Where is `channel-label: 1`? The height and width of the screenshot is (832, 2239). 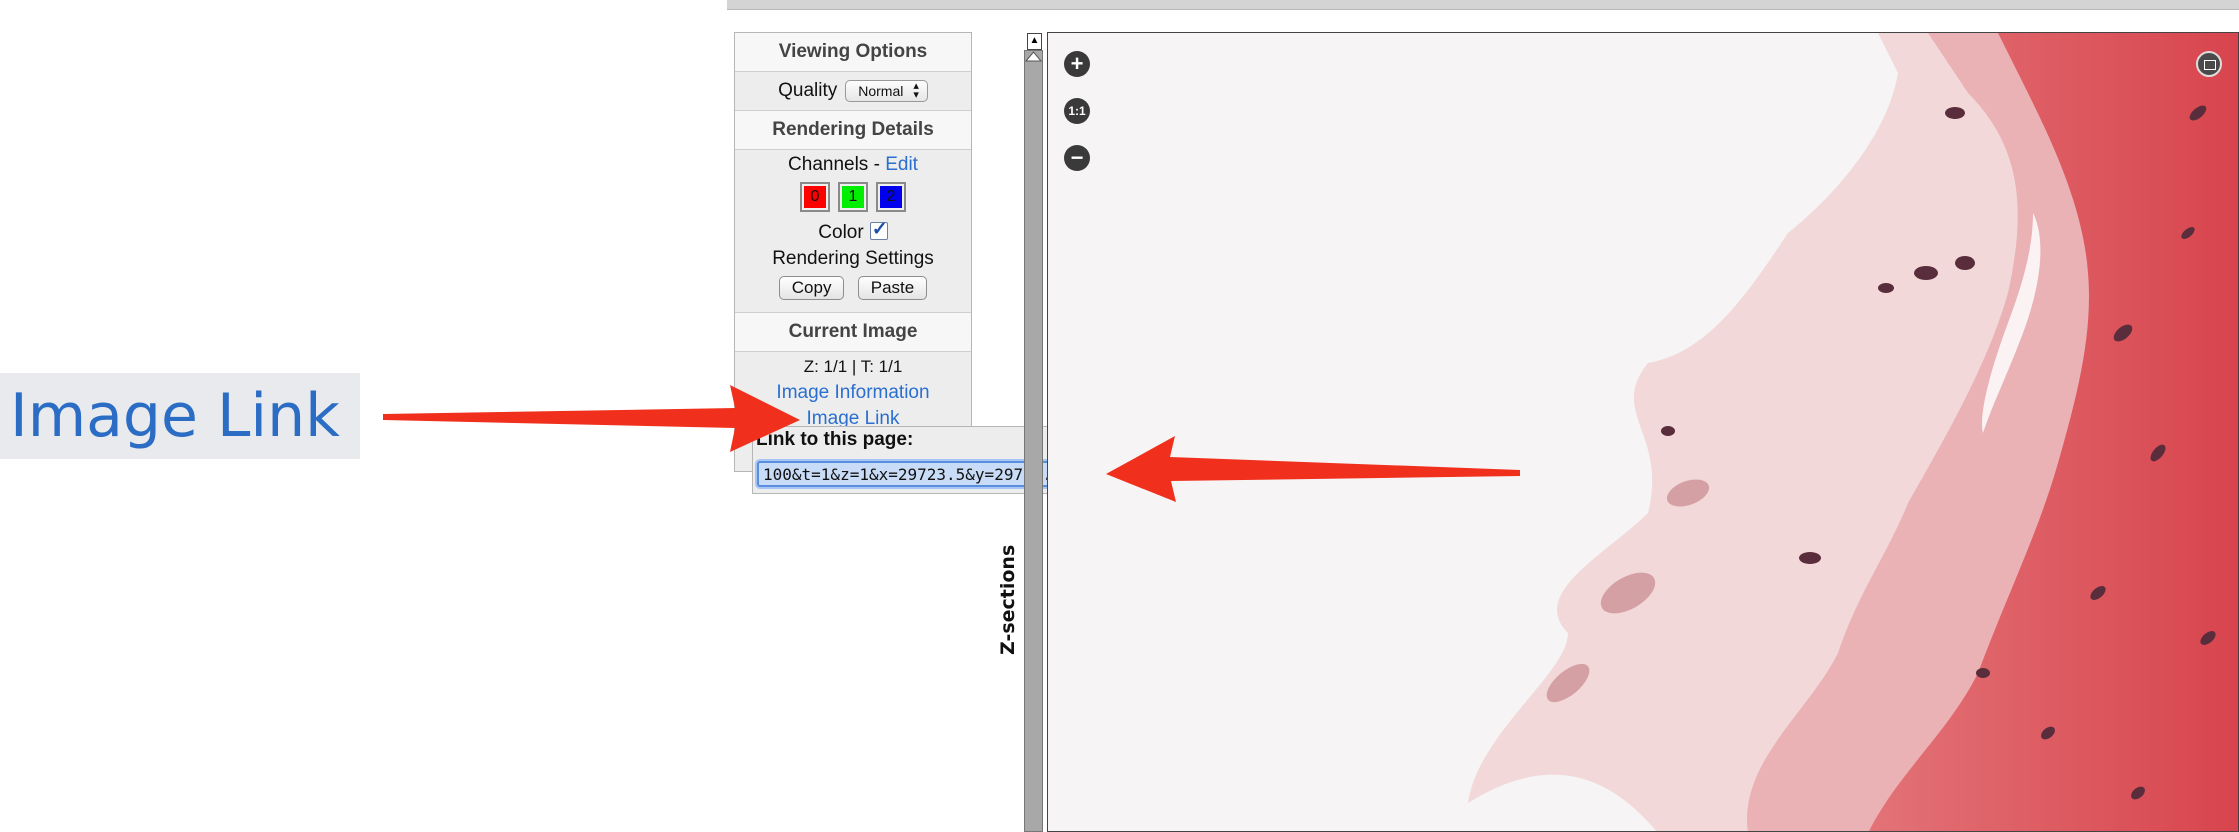 channel-label: 1 is located at coordinates (853, 196).